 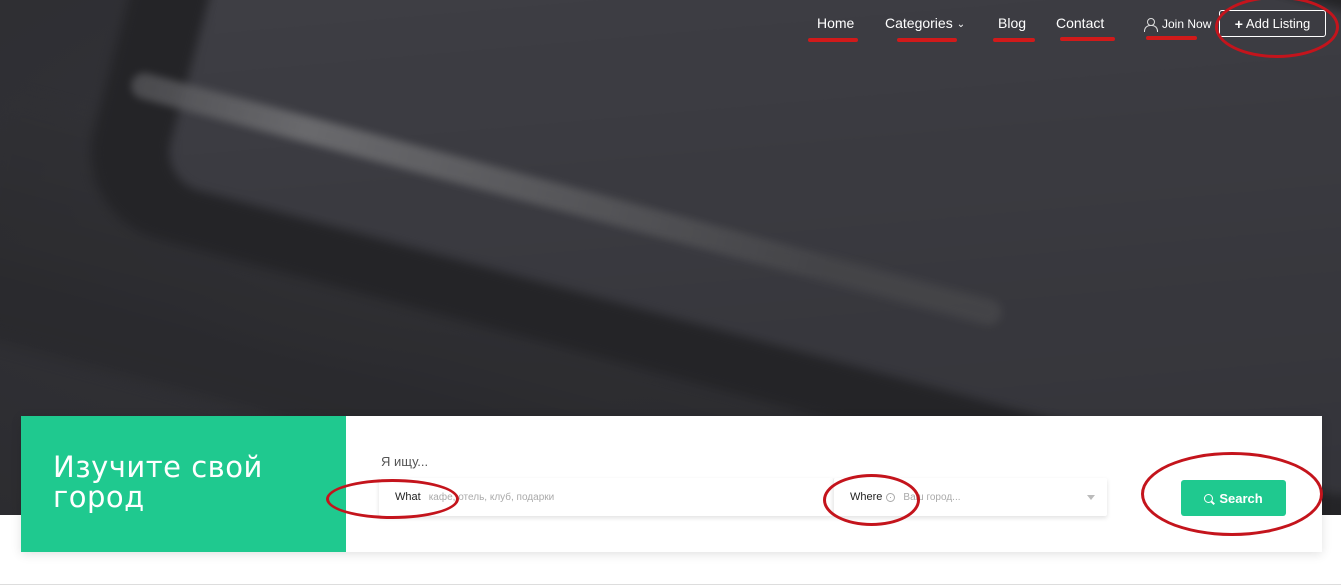 What do you see at coordinates (1151, 24) in the screenshot?
I see `user-icon` at bounding box center [1151, 24].